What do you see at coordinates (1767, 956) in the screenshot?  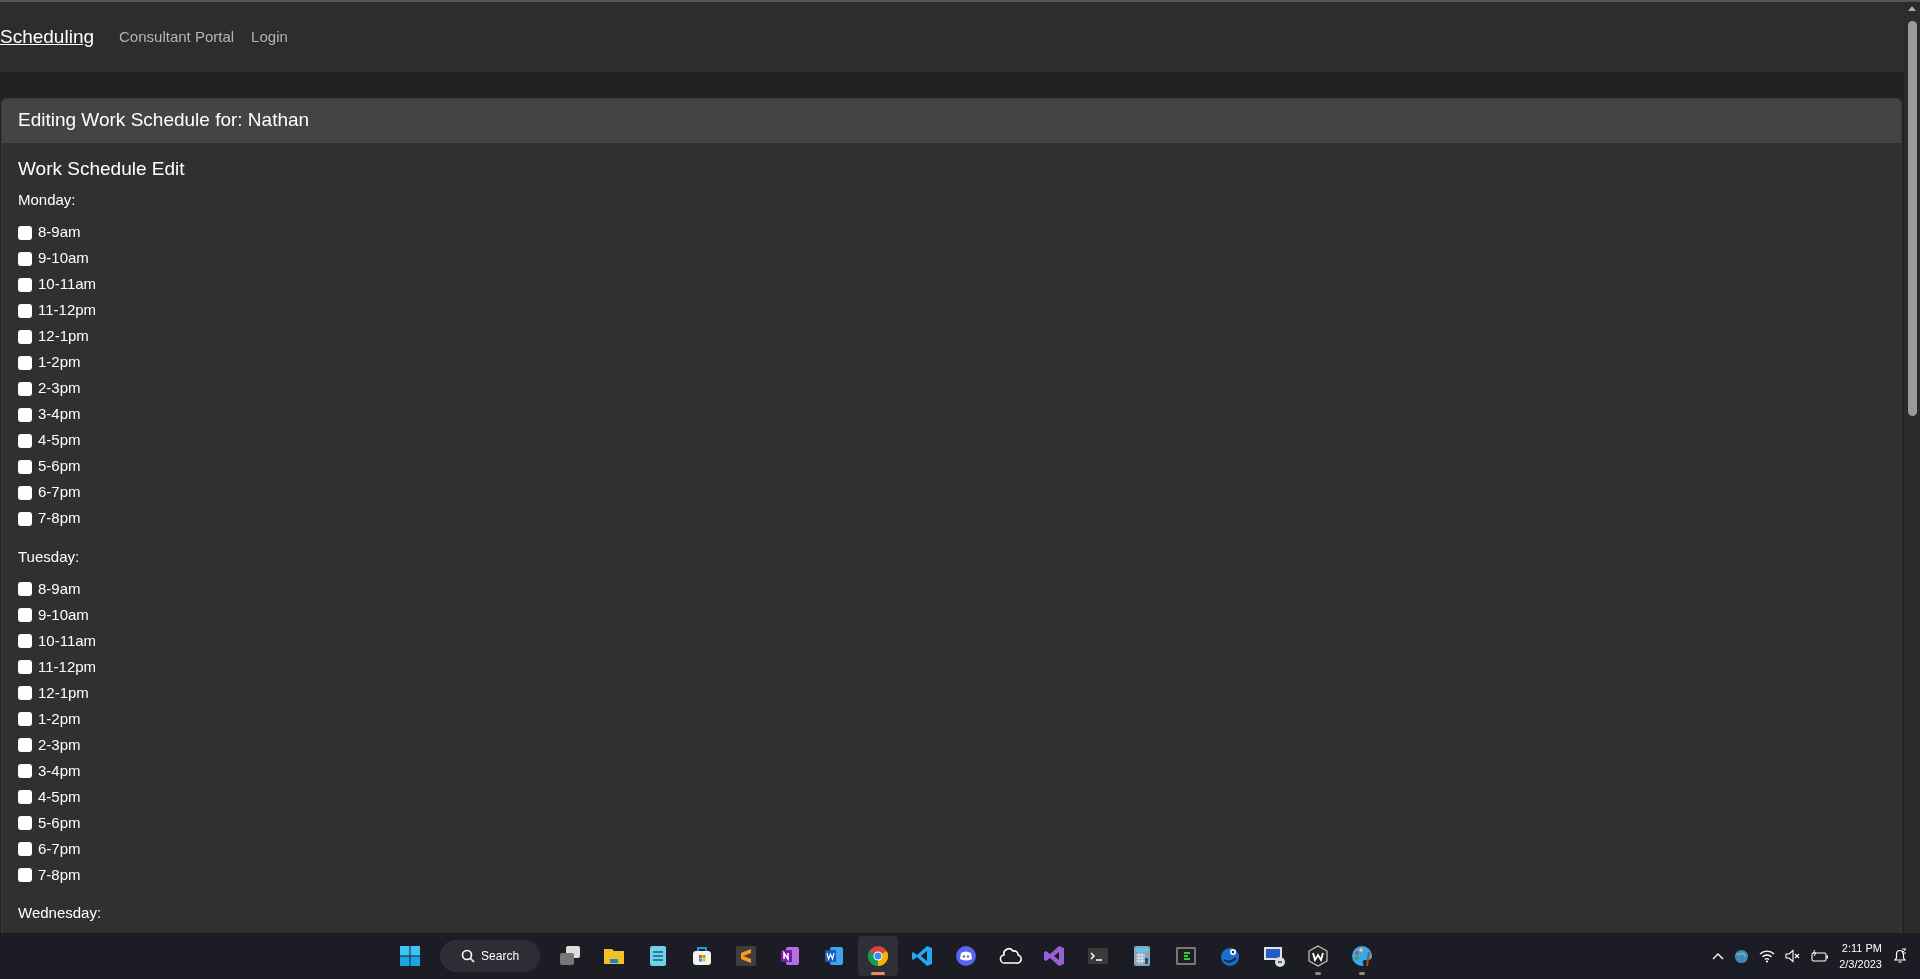 I see `wifi-icon` at bounding box center [1767, 956].